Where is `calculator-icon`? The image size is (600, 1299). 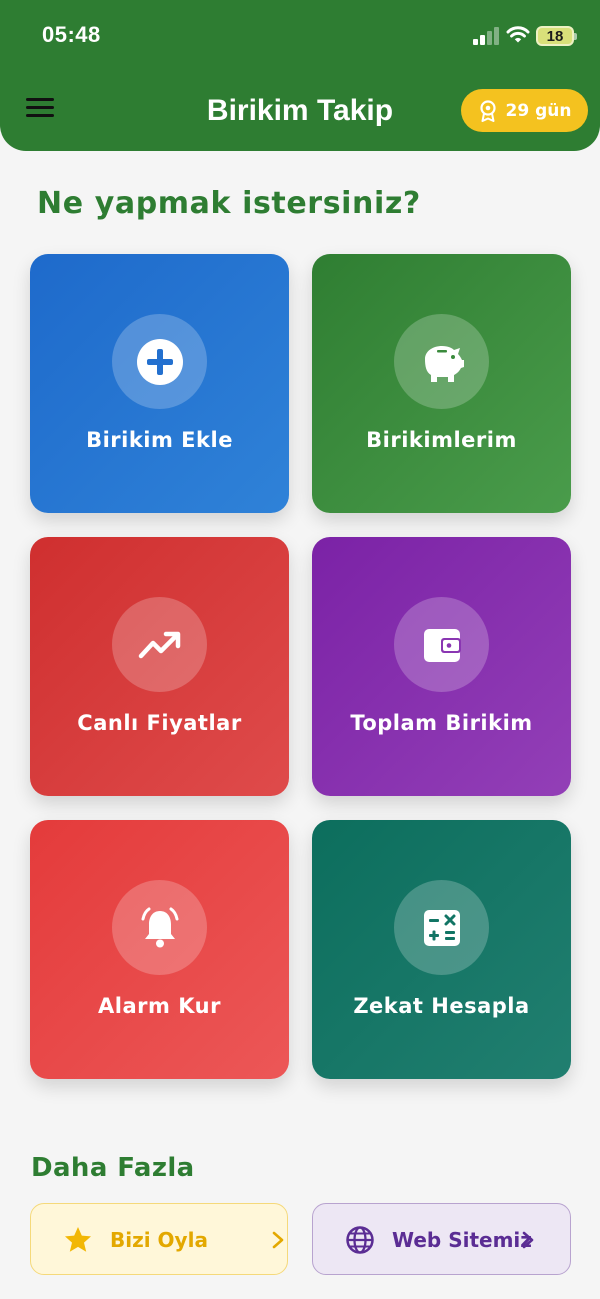
calculator-icon is located at coordinates (441, 927).